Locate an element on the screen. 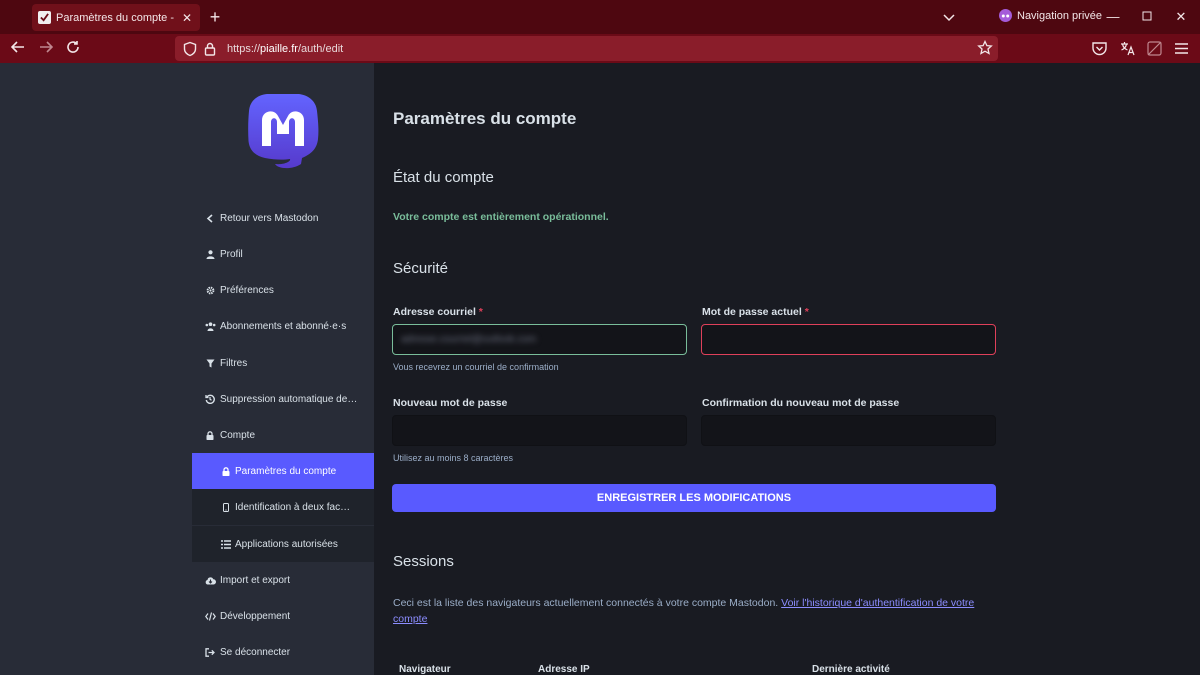  private-mask-icon is located at coordinates (1005, 15).